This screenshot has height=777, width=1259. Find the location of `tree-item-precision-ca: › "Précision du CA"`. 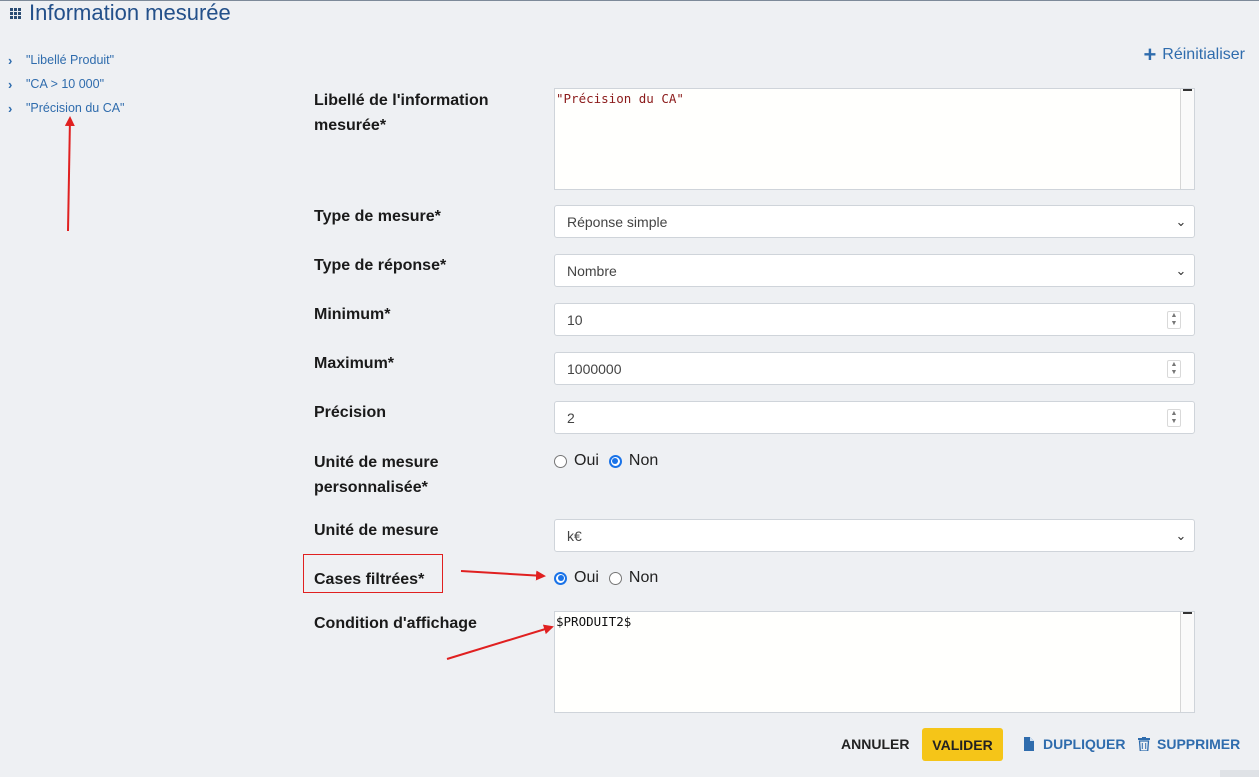

tree-item-precision-ca: › "Précision du CA" is located at coordinates (65, 108).